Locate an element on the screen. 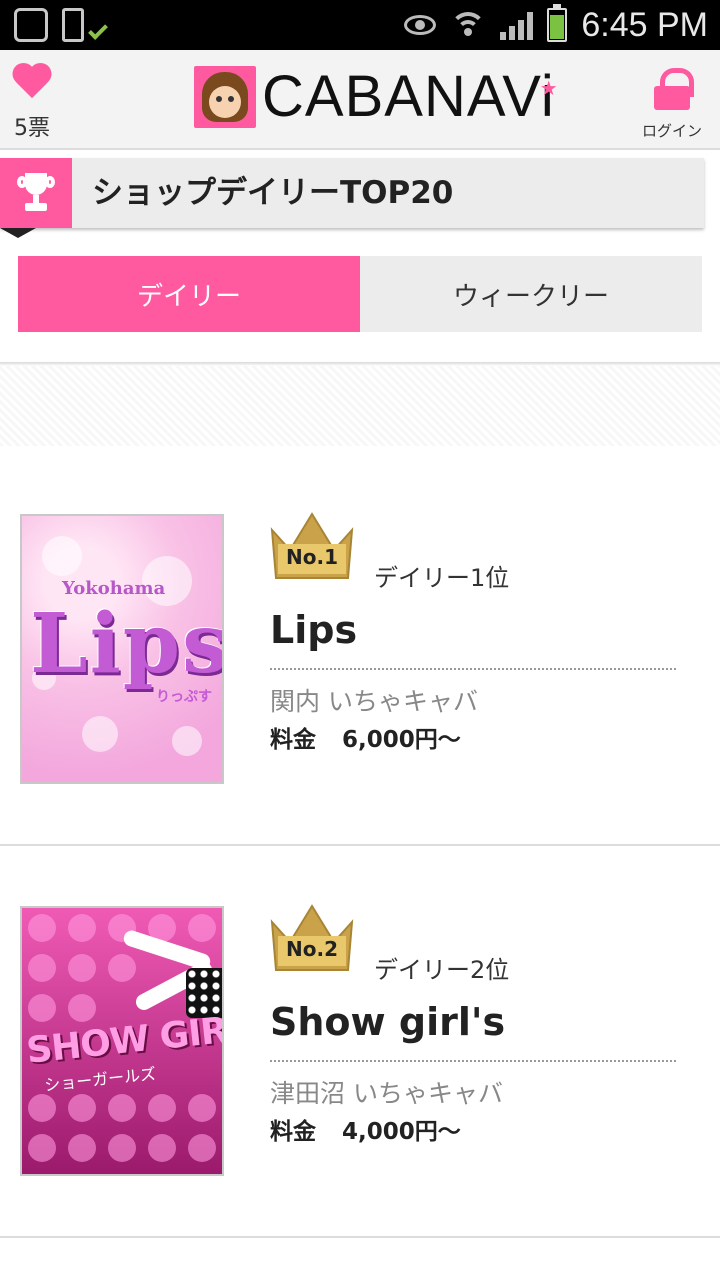 The image size is (720, 1280). lock-icon is located at coordinates (674, 90).